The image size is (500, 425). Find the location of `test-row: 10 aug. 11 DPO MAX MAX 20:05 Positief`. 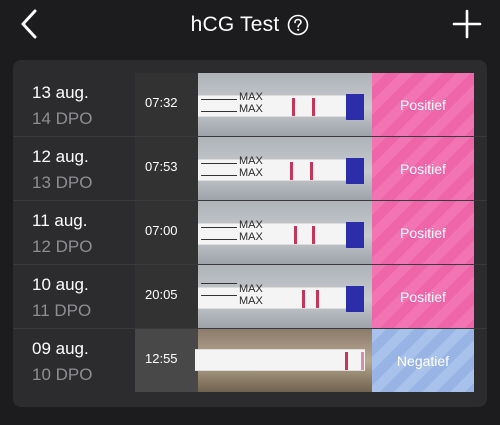

test-row: 10 aug. 11 DPO MAX MAX 20:05 Positief is located at coordinates (250, 297).